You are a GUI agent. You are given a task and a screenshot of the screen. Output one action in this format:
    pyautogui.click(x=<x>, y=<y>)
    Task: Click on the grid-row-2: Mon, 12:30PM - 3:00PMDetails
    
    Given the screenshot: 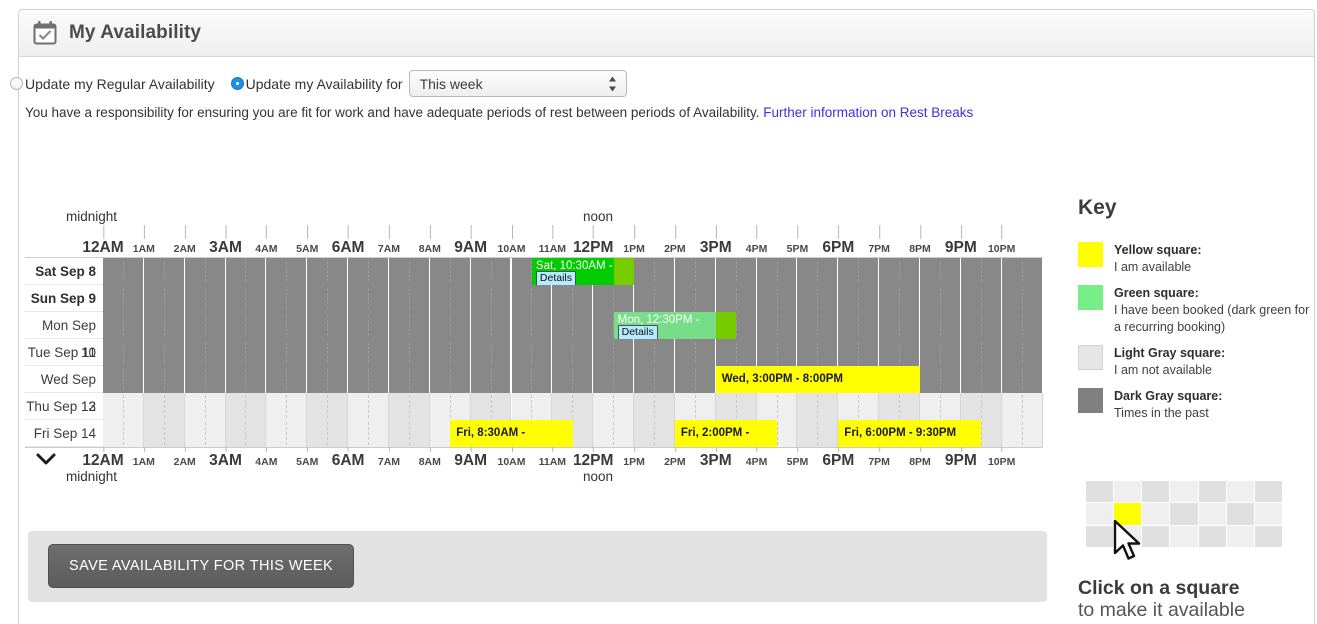 What is the action you would take?
    pyautogui.click(x=573, y=325)
    